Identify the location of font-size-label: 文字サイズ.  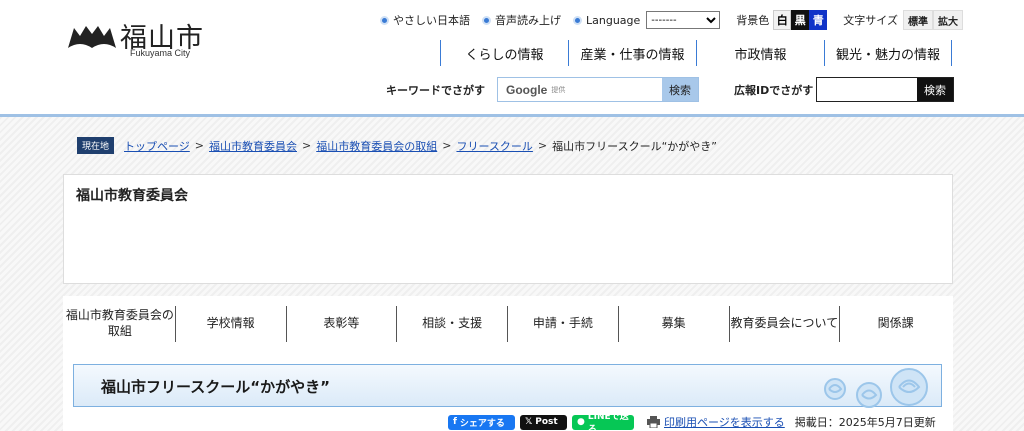
(870, 20).